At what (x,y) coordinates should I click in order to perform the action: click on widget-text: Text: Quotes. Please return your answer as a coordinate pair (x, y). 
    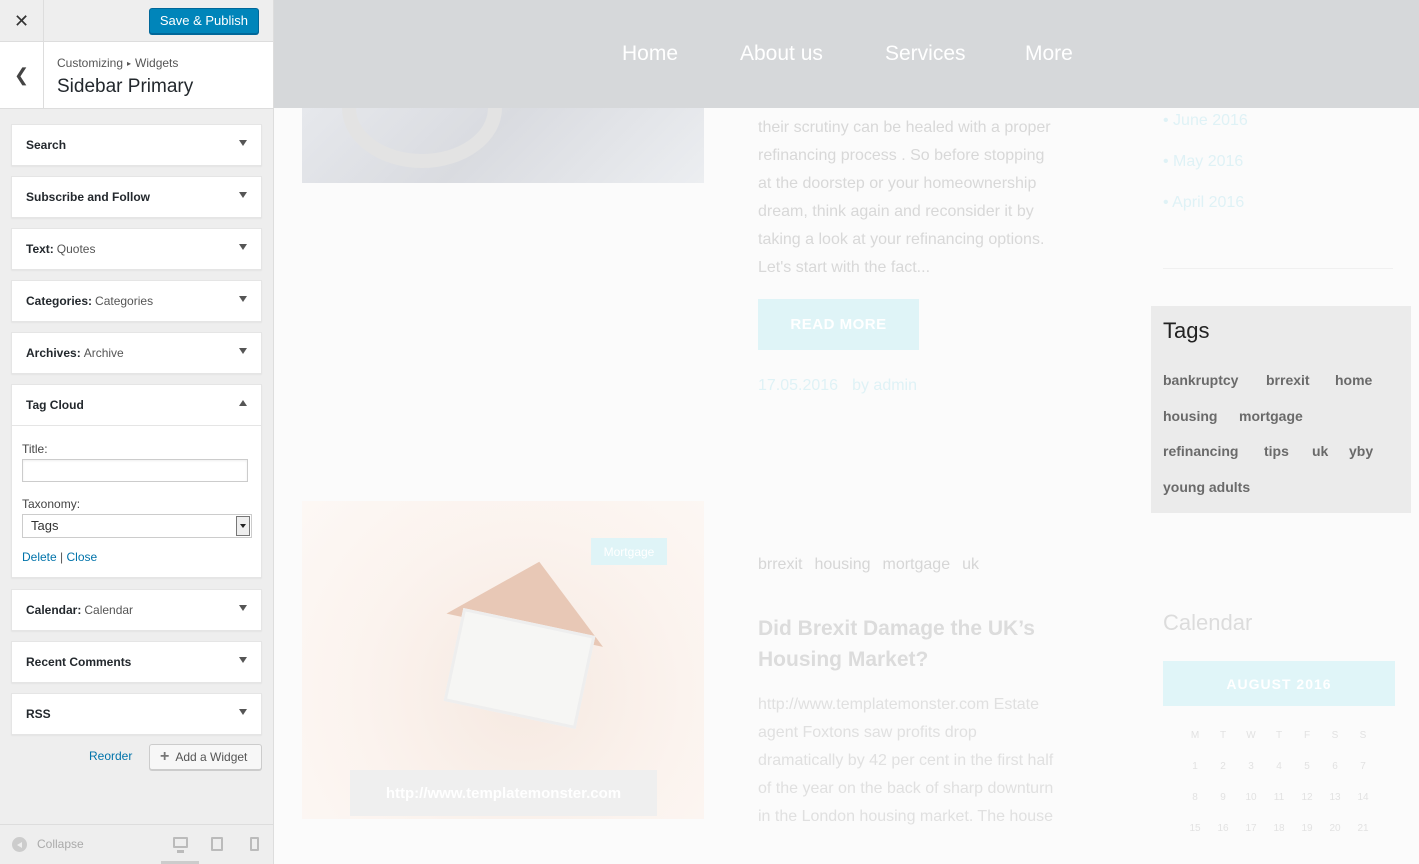
    Looking at the image, I should click on (136, 249).